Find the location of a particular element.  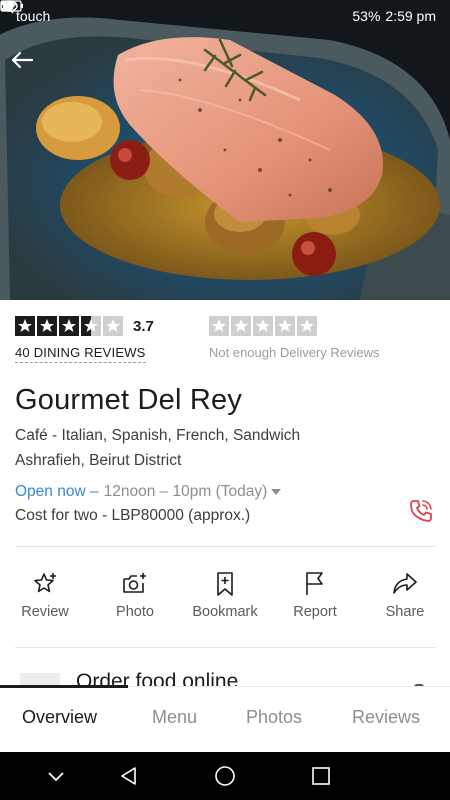

bookmark-action-button: Bookmark is located at coordinates (225, 600).